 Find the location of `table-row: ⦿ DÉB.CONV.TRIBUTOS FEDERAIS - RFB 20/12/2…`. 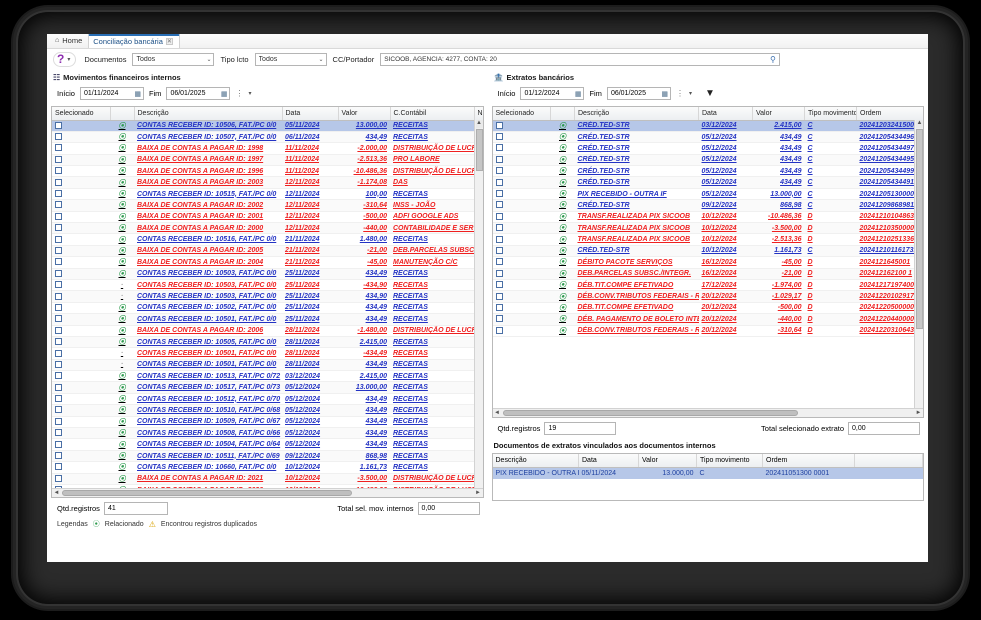

table-row: ⦿ DÉB.CONV.TRIBUTOS FEDERAIS - RFB 20/12/2… is located at coordinates (707, 296).